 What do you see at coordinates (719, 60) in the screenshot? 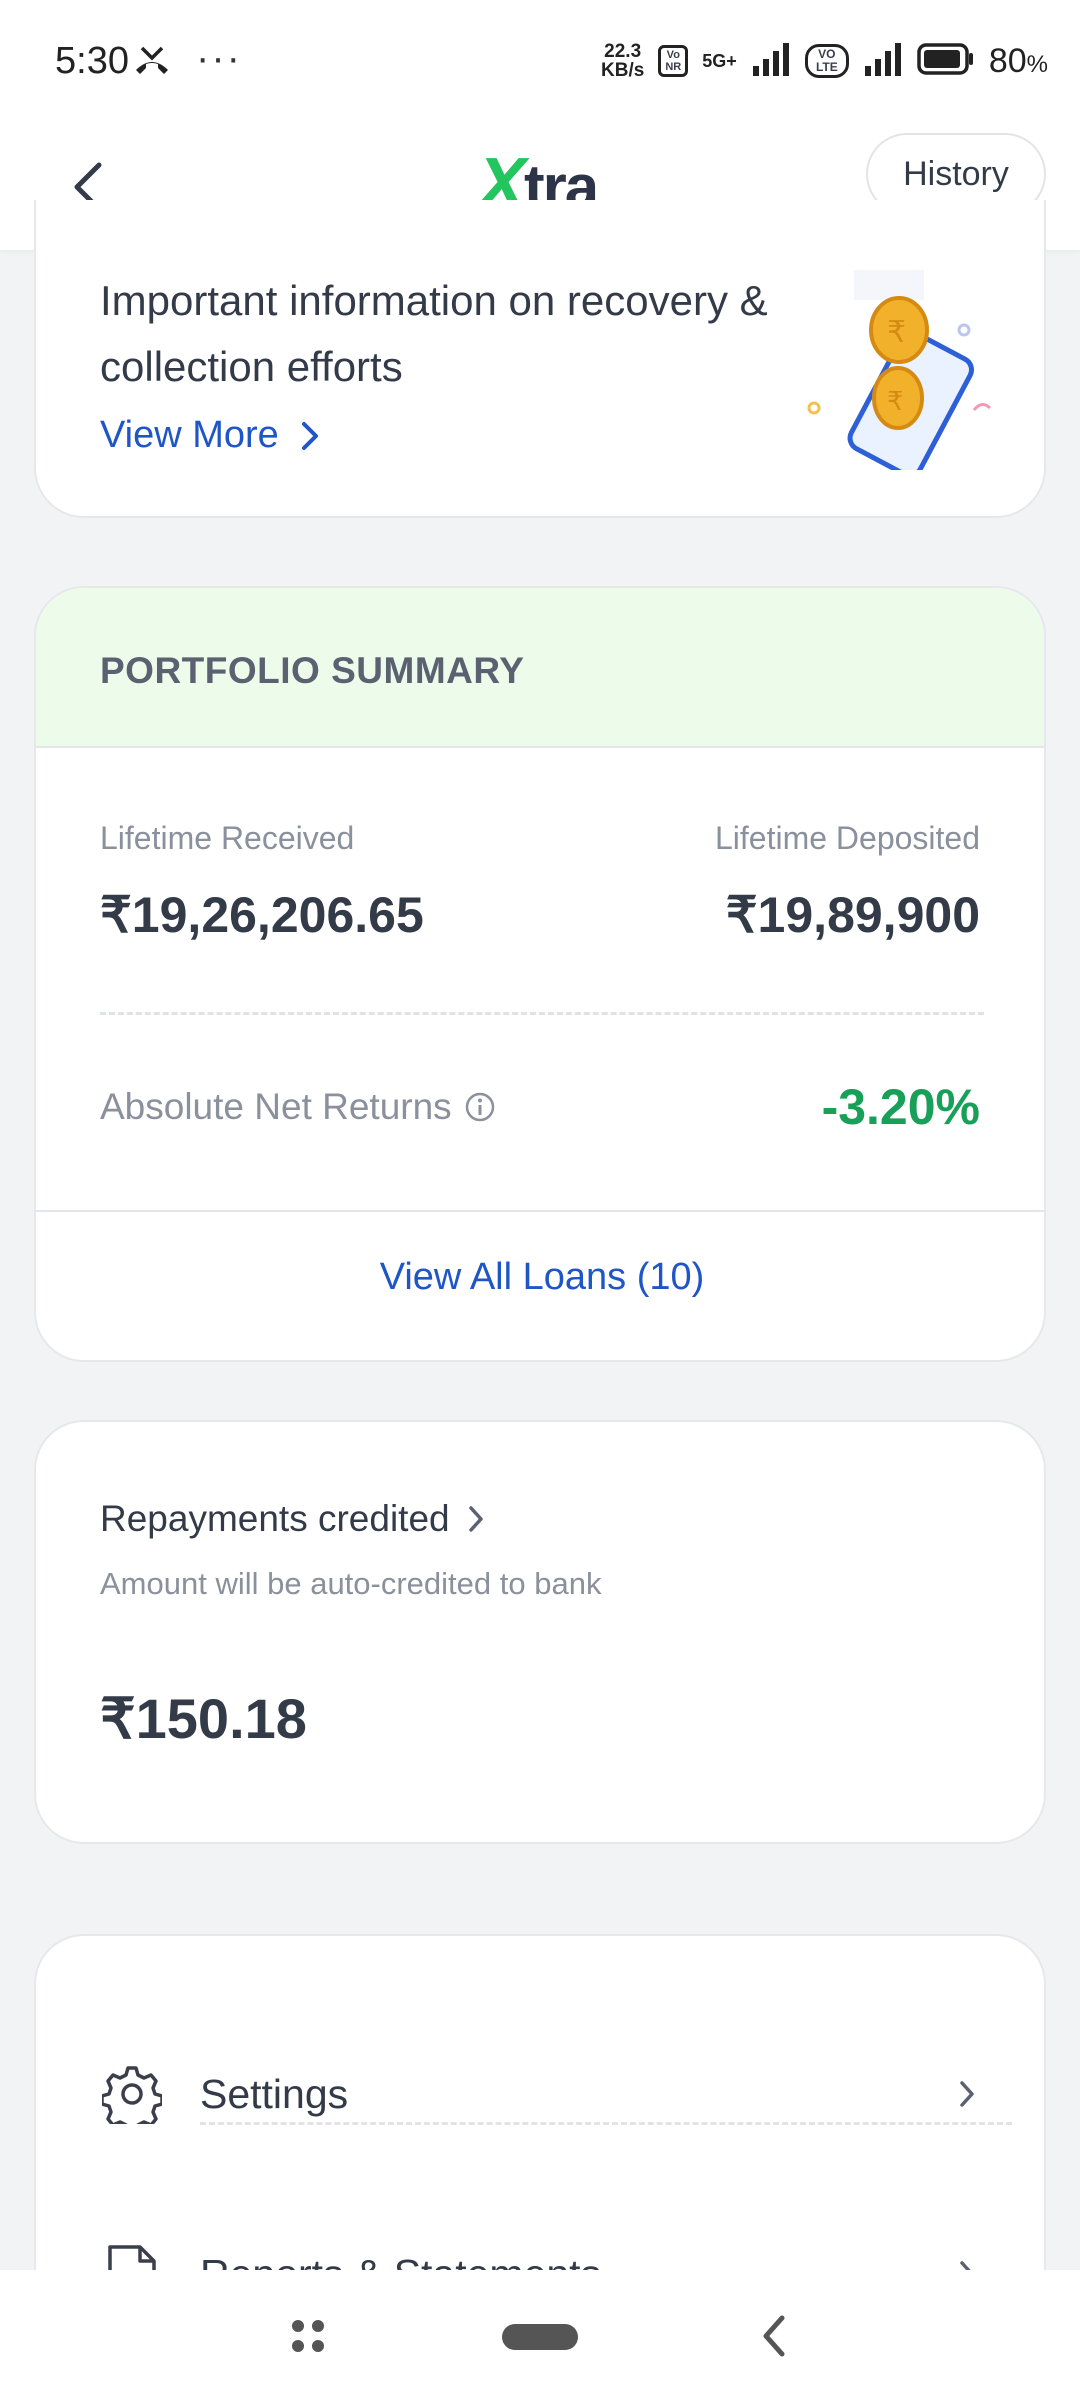
I see `network-5g-label: 5G+` at bounding box center [719, 60].